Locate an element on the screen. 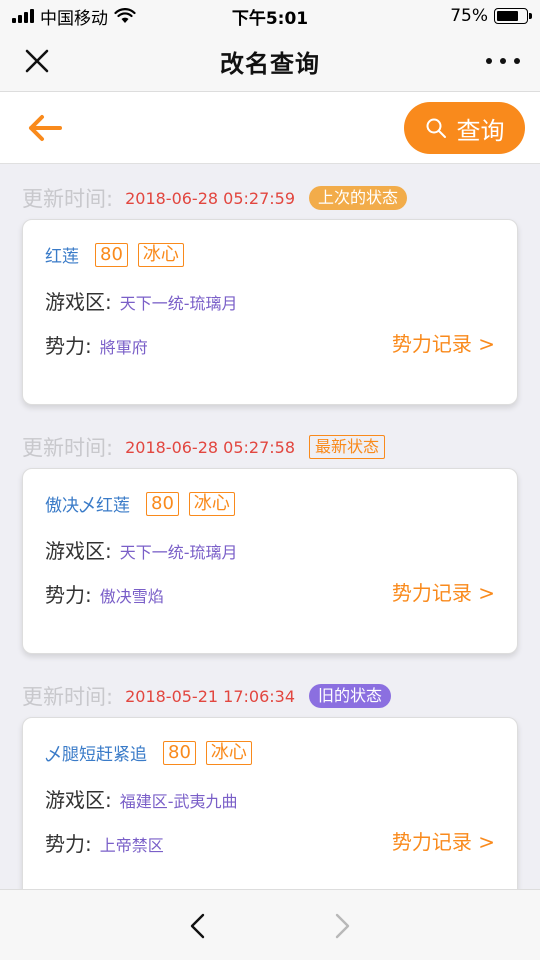 The height and width of the screenshot is (960, 540). status-badge: 旧的状态 is located at coordinates (350, 696).